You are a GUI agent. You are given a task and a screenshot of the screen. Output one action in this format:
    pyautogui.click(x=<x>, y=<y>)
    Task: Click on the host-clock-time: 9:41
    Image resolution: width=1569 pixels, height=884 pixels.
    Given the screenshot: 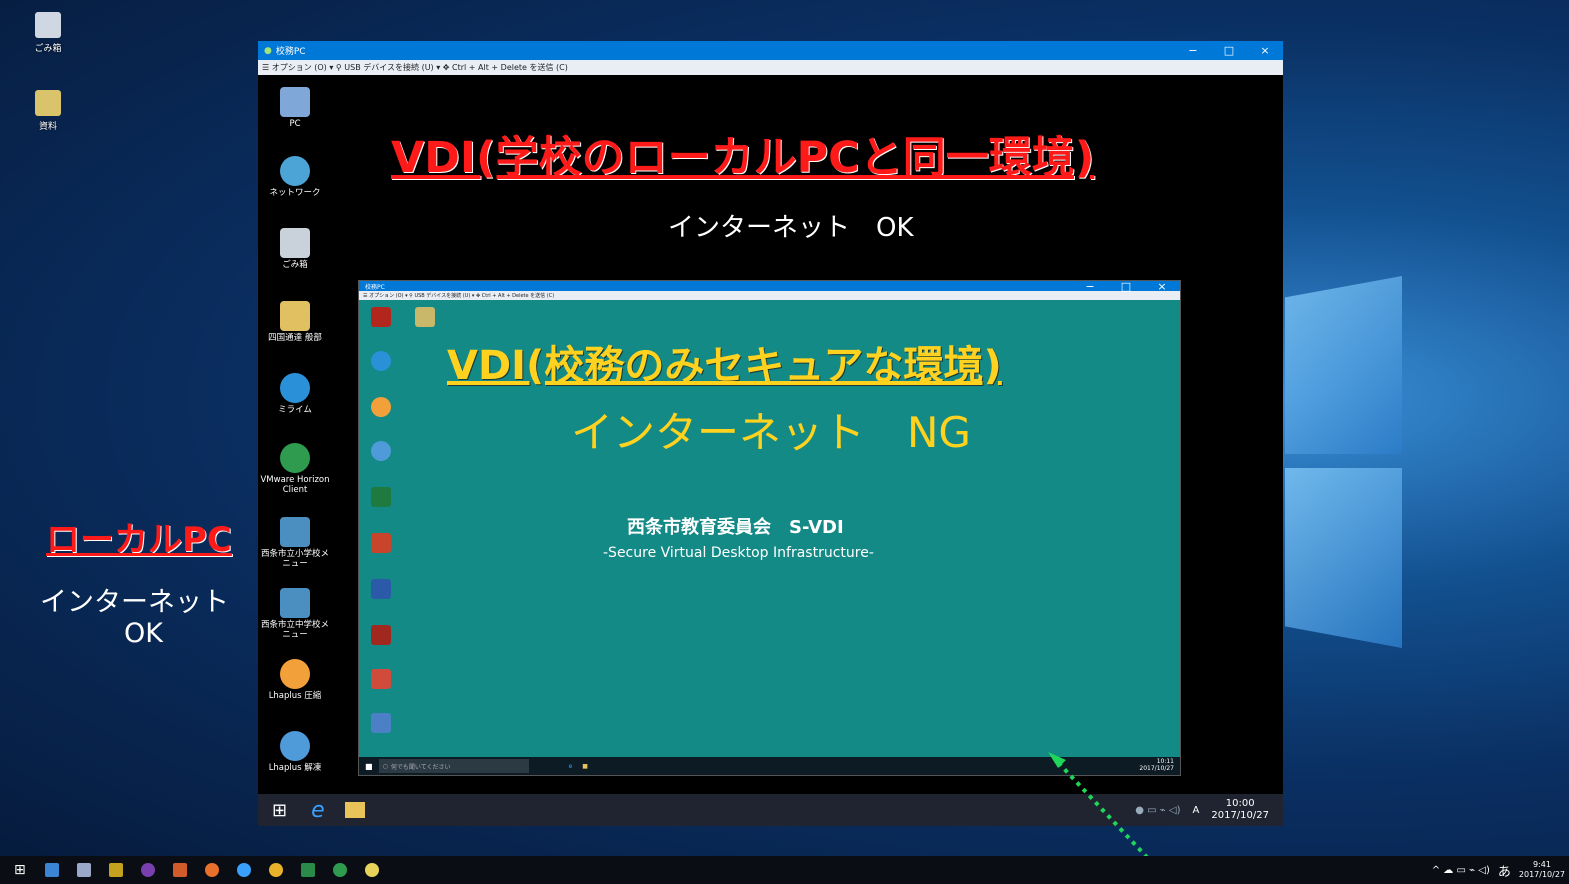 What is the action you would take?
    pyautogui.click(x=1541, y=865)
    